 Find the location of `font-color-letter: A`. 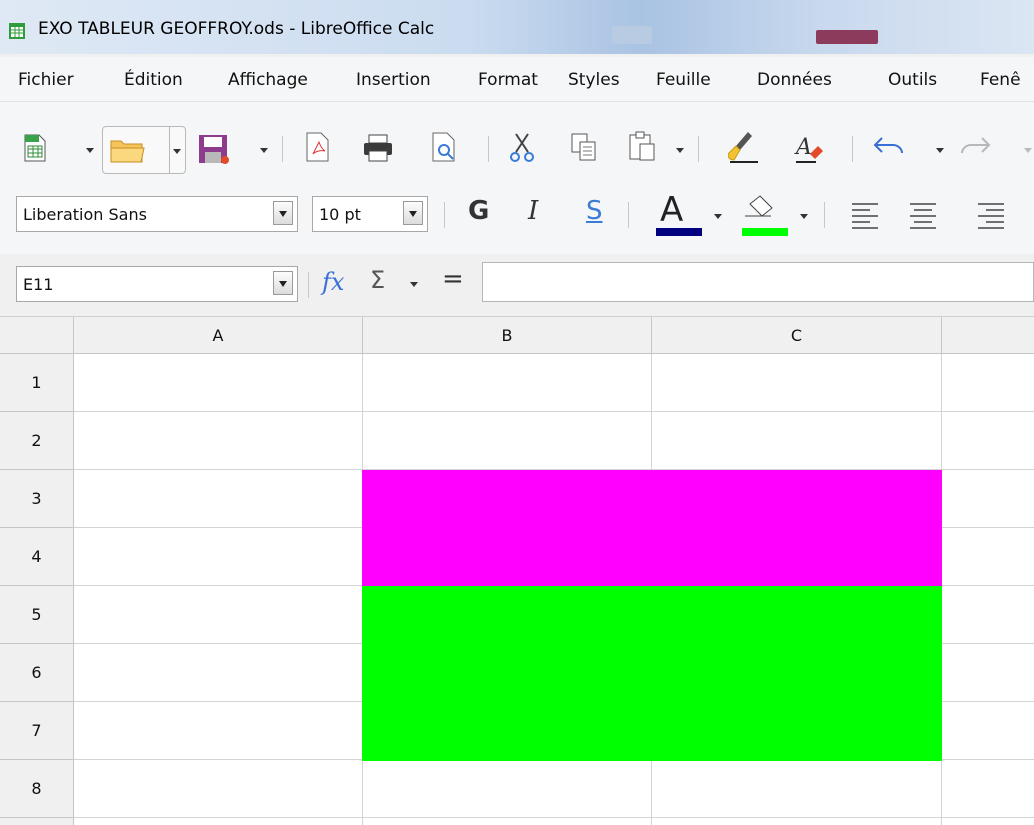

font-color-letter: A is located at coordinates (672, 210).